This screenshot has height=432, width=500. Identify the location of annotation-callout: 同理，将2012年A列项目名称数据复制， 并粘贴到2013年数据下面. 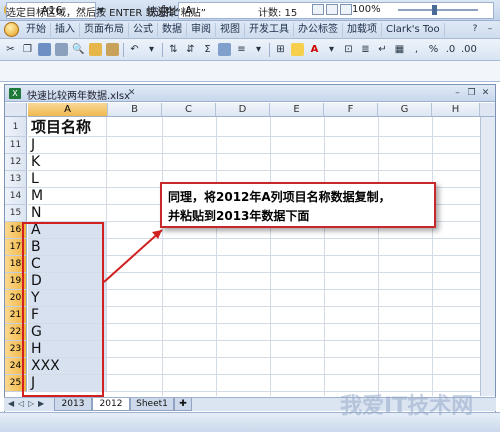
(298, 205).